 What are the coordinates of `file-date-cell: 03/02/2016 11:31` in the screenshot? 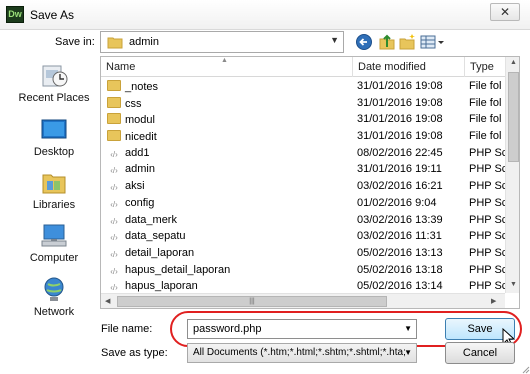 It's located at (399, 236).